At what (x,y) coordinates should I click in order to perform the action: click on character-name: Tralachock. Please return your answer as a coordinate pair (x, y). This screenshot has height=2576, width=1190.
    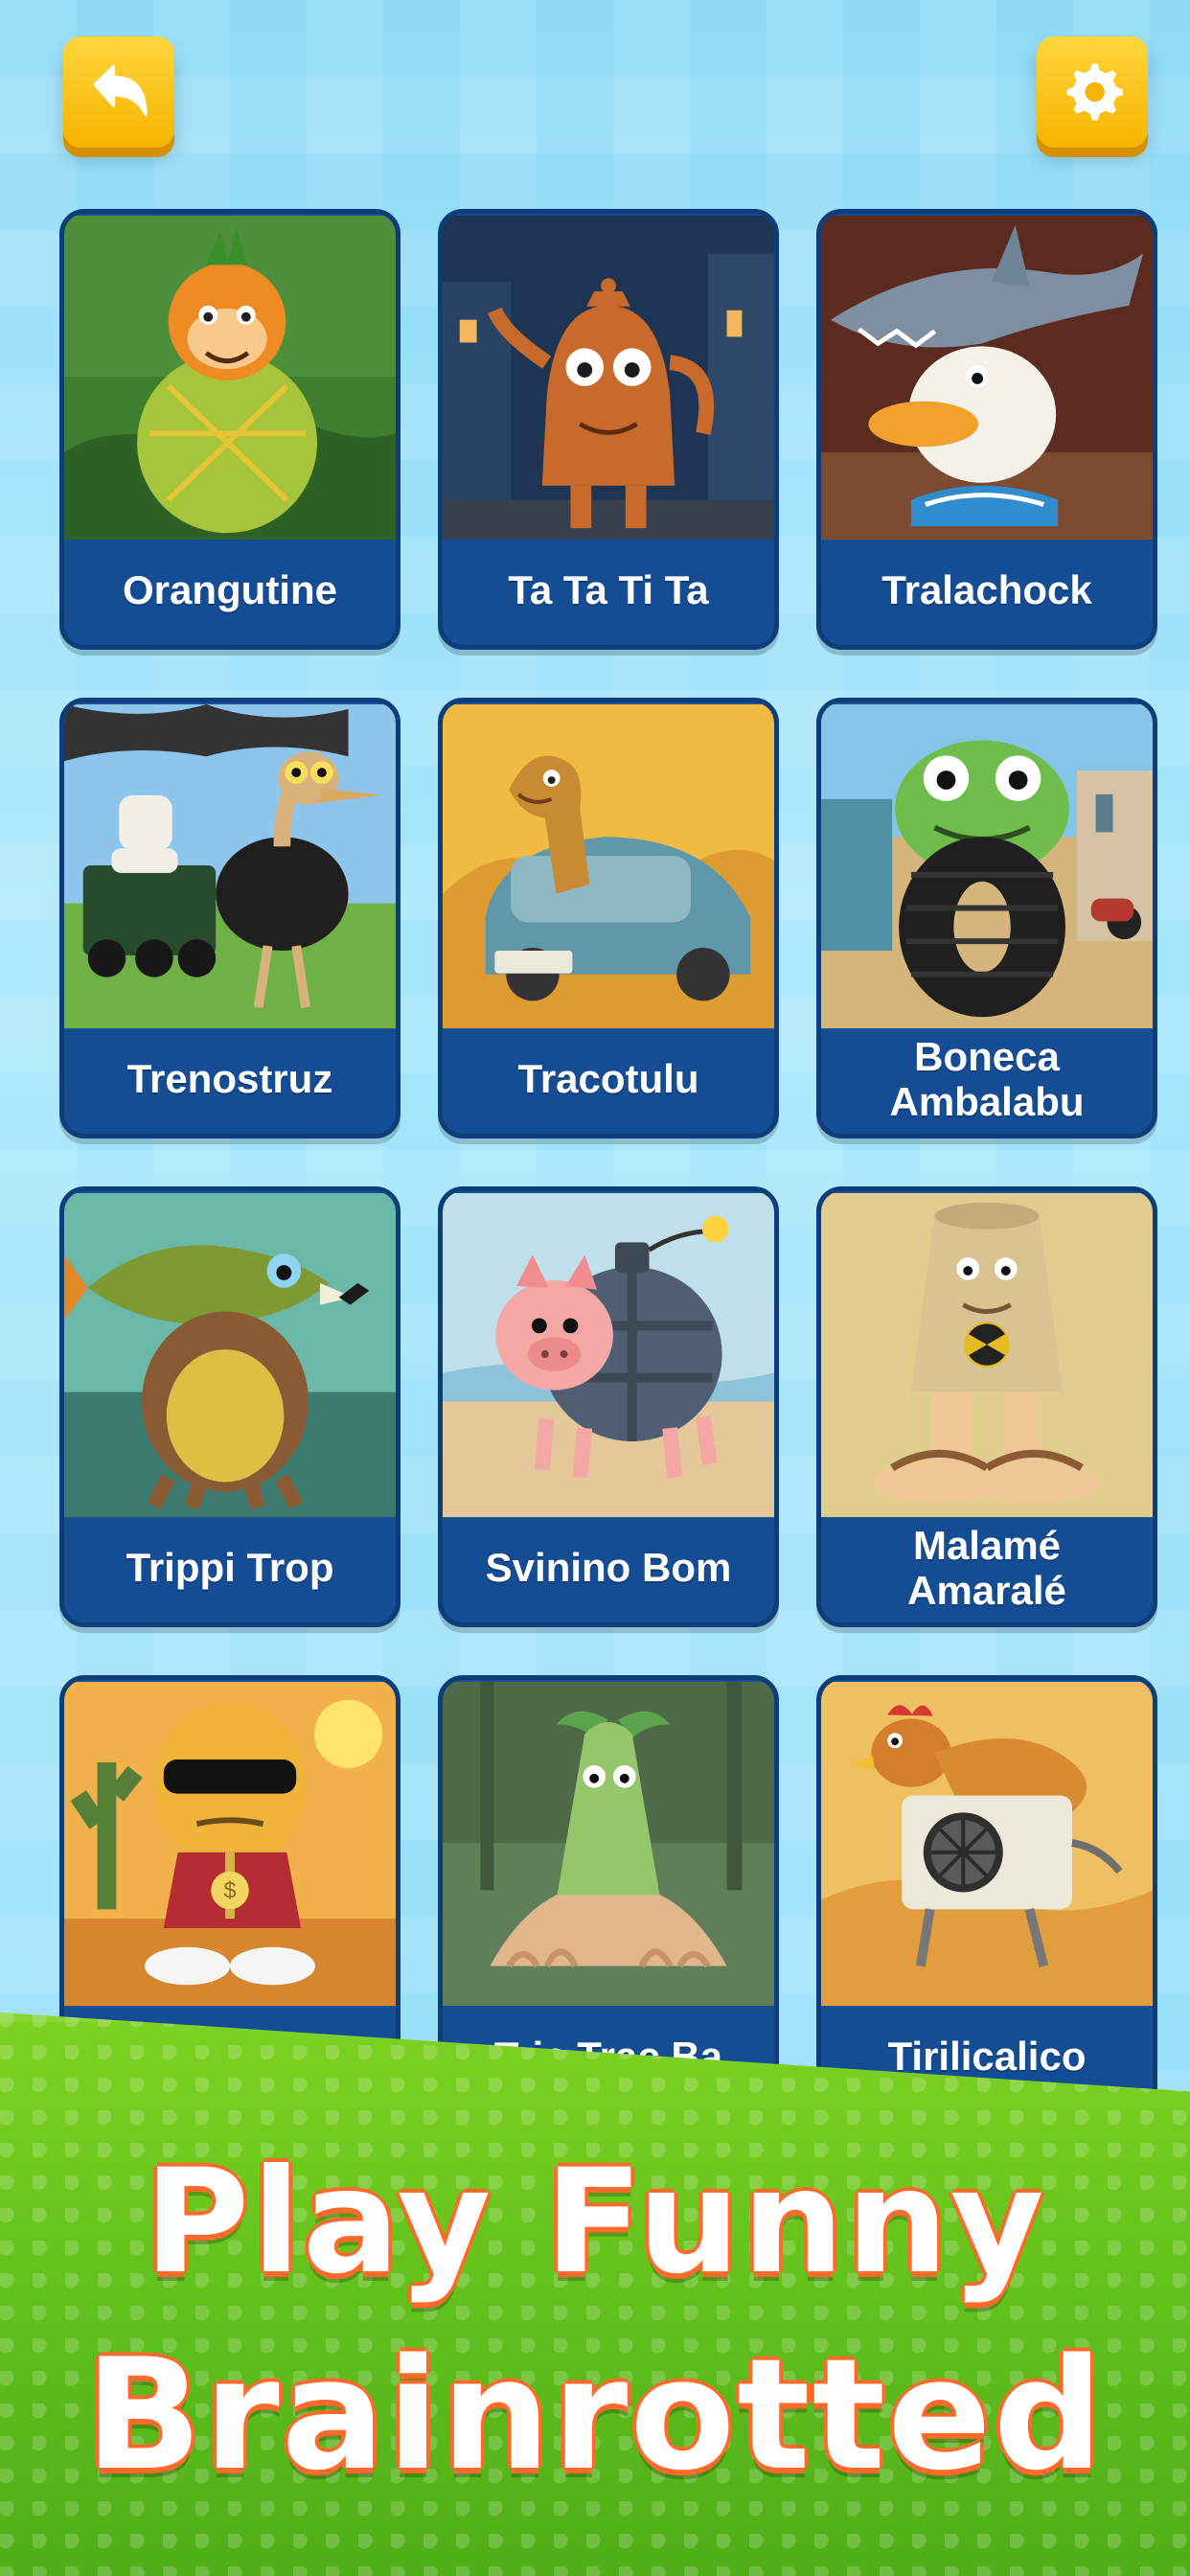
    Looking at the image, I should click on (986, 590).